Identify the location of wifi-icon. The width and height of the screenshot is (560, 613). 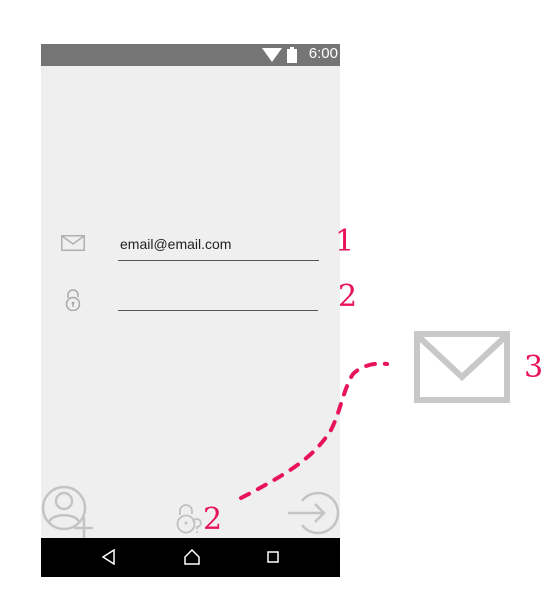
(272, 55).